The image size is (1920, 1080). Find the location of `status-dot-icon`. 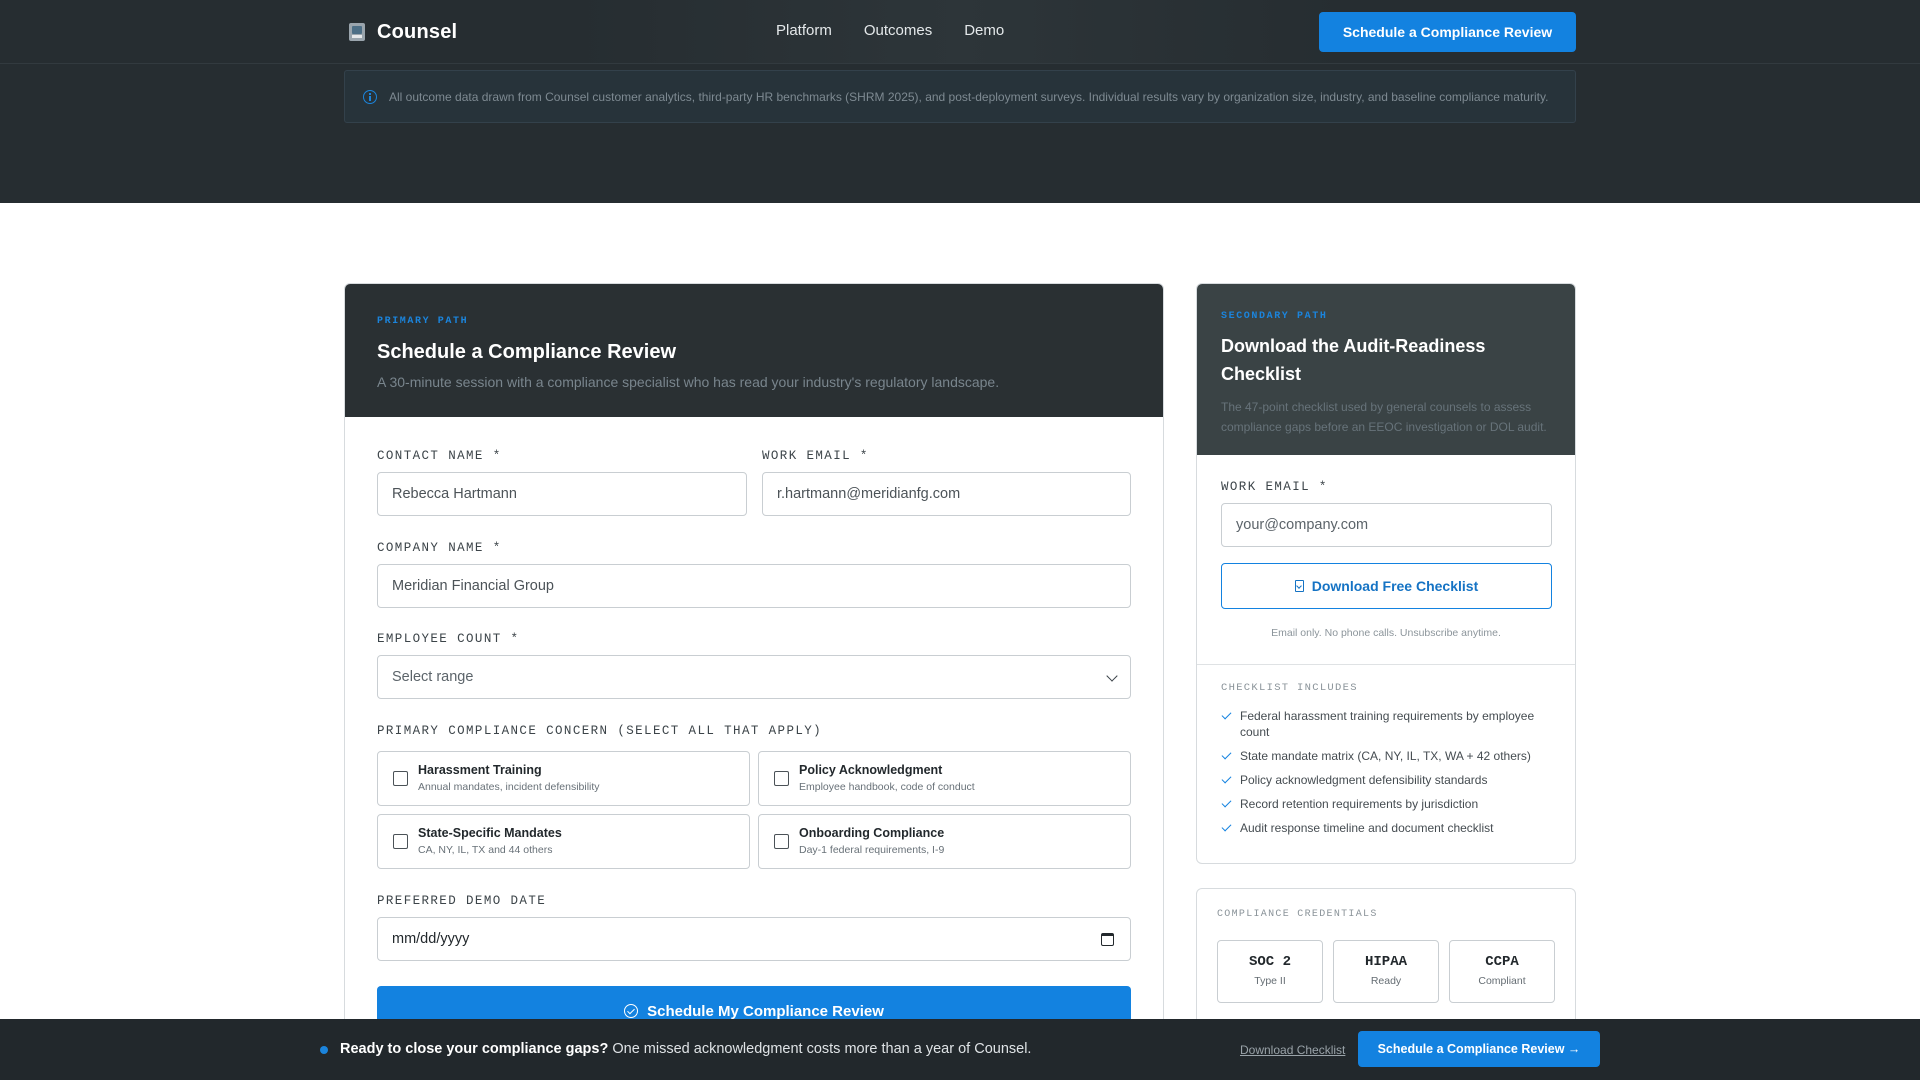

status-dot-icon is located at coordinates (324, 1050).